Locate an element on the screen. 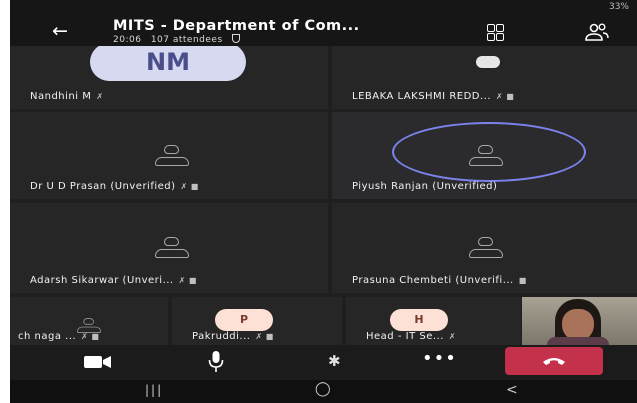  participant-name: LEBAKA LAKSHMI REDD... ✗ ■ is located at coordinates (433, 96).